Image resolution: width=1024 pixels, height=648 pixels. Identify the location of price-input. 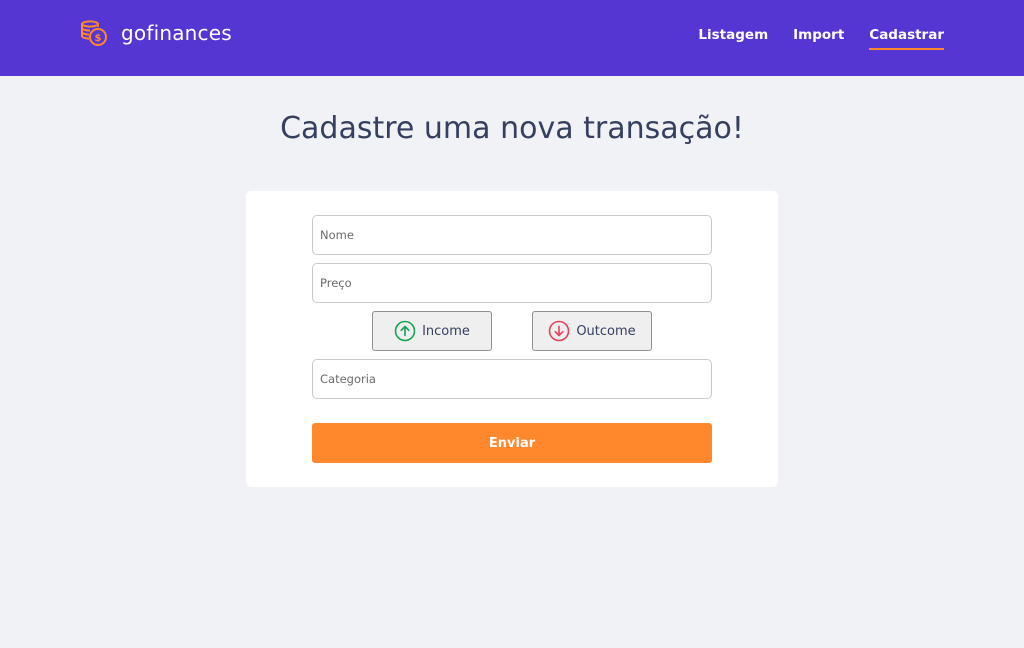
(512, 283).